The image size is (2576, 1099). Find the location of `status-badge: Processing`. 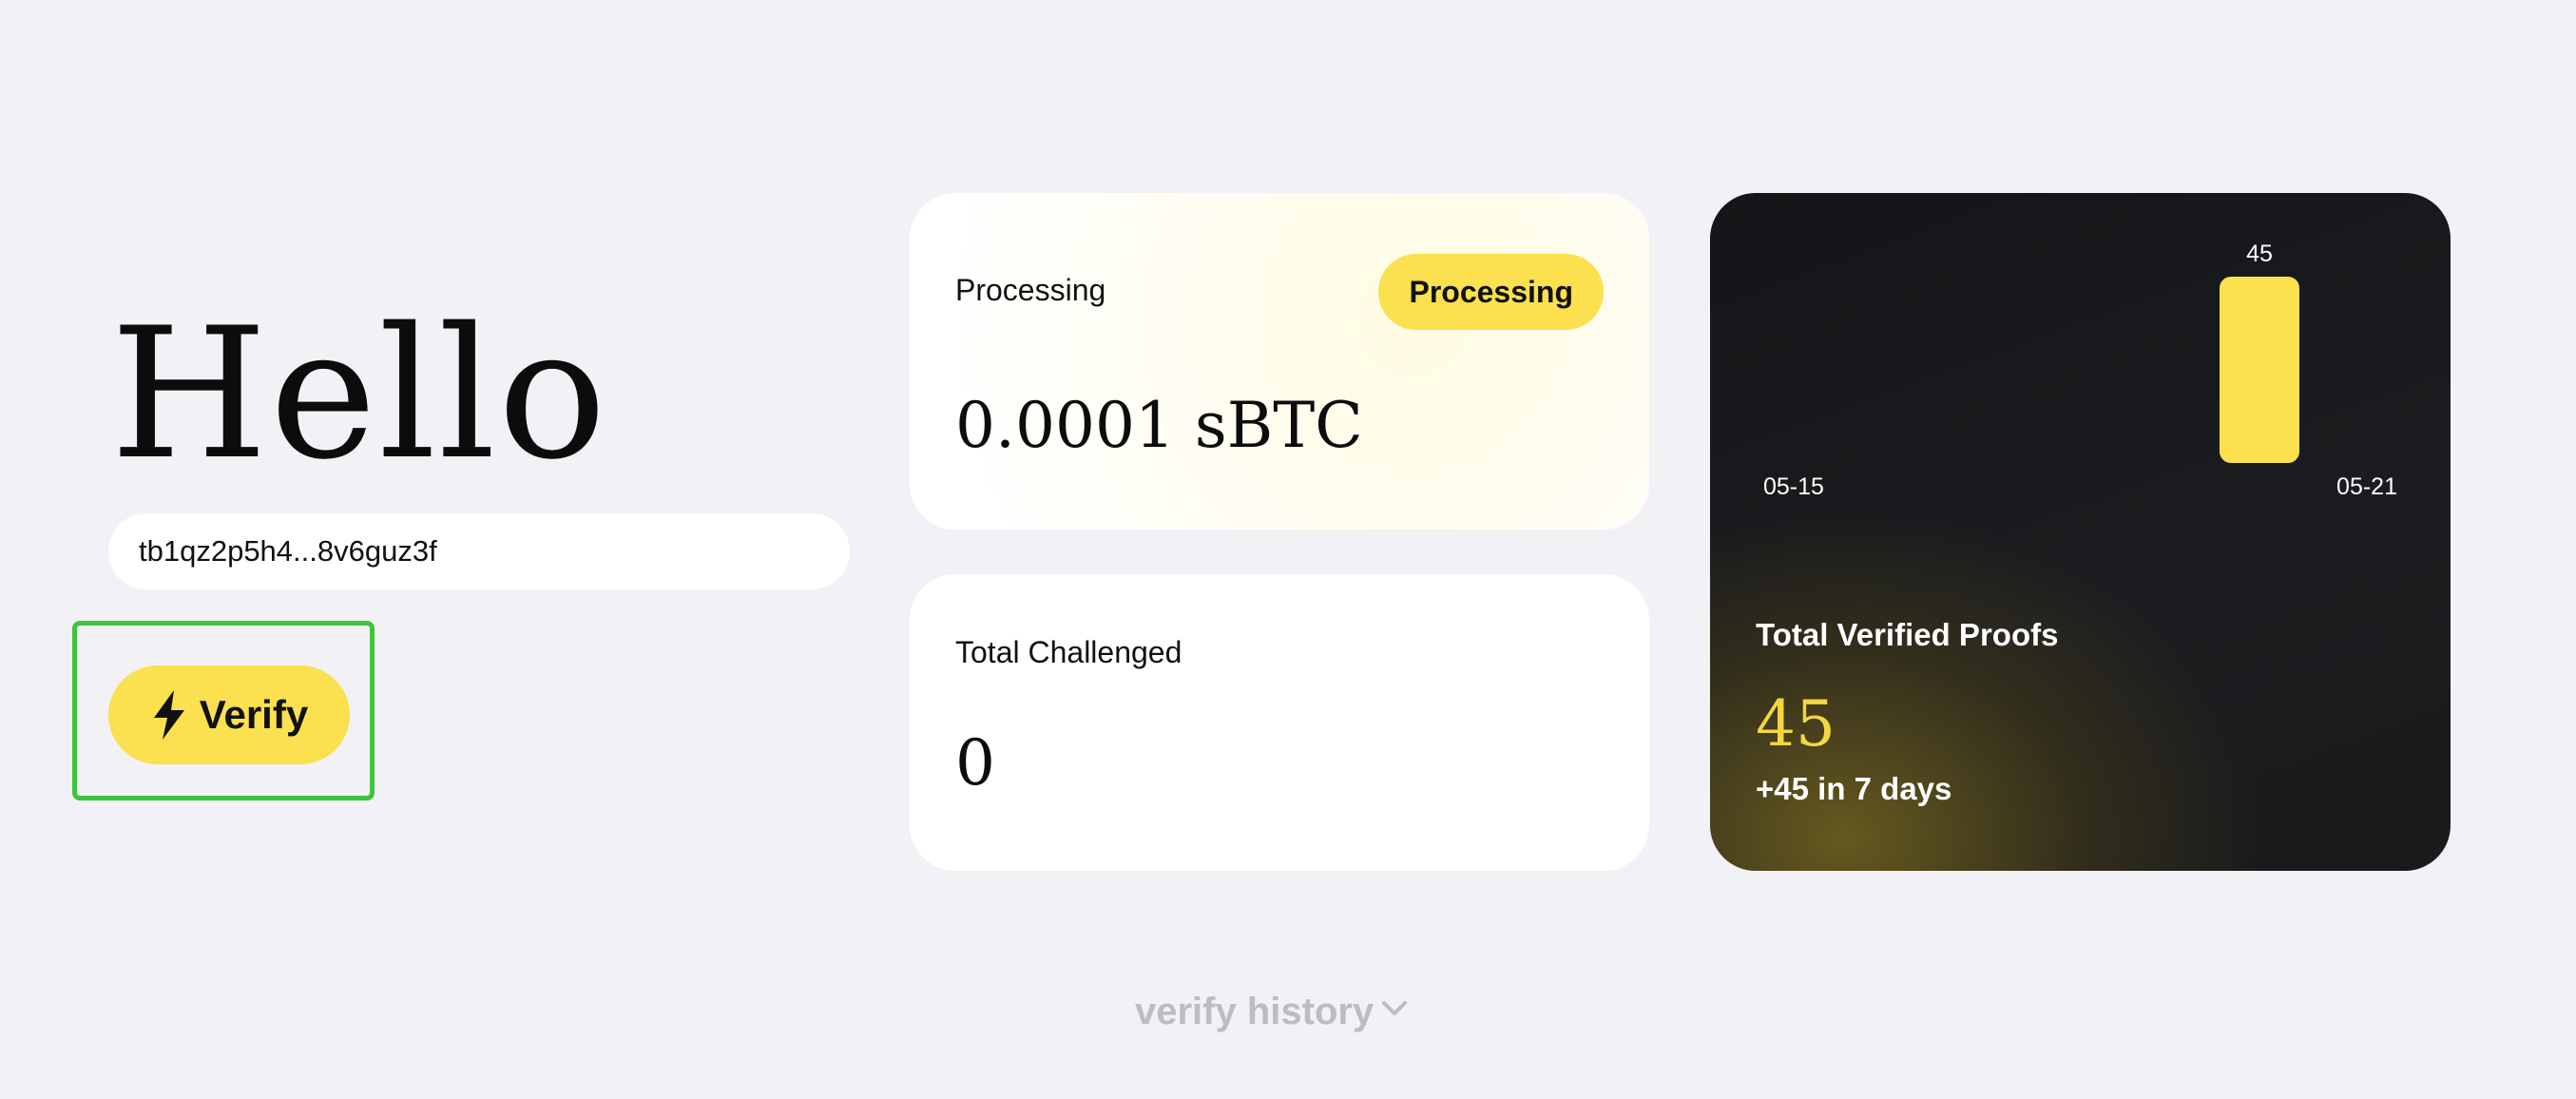

status-badge: Processing is located at coordinates (1491, 292).